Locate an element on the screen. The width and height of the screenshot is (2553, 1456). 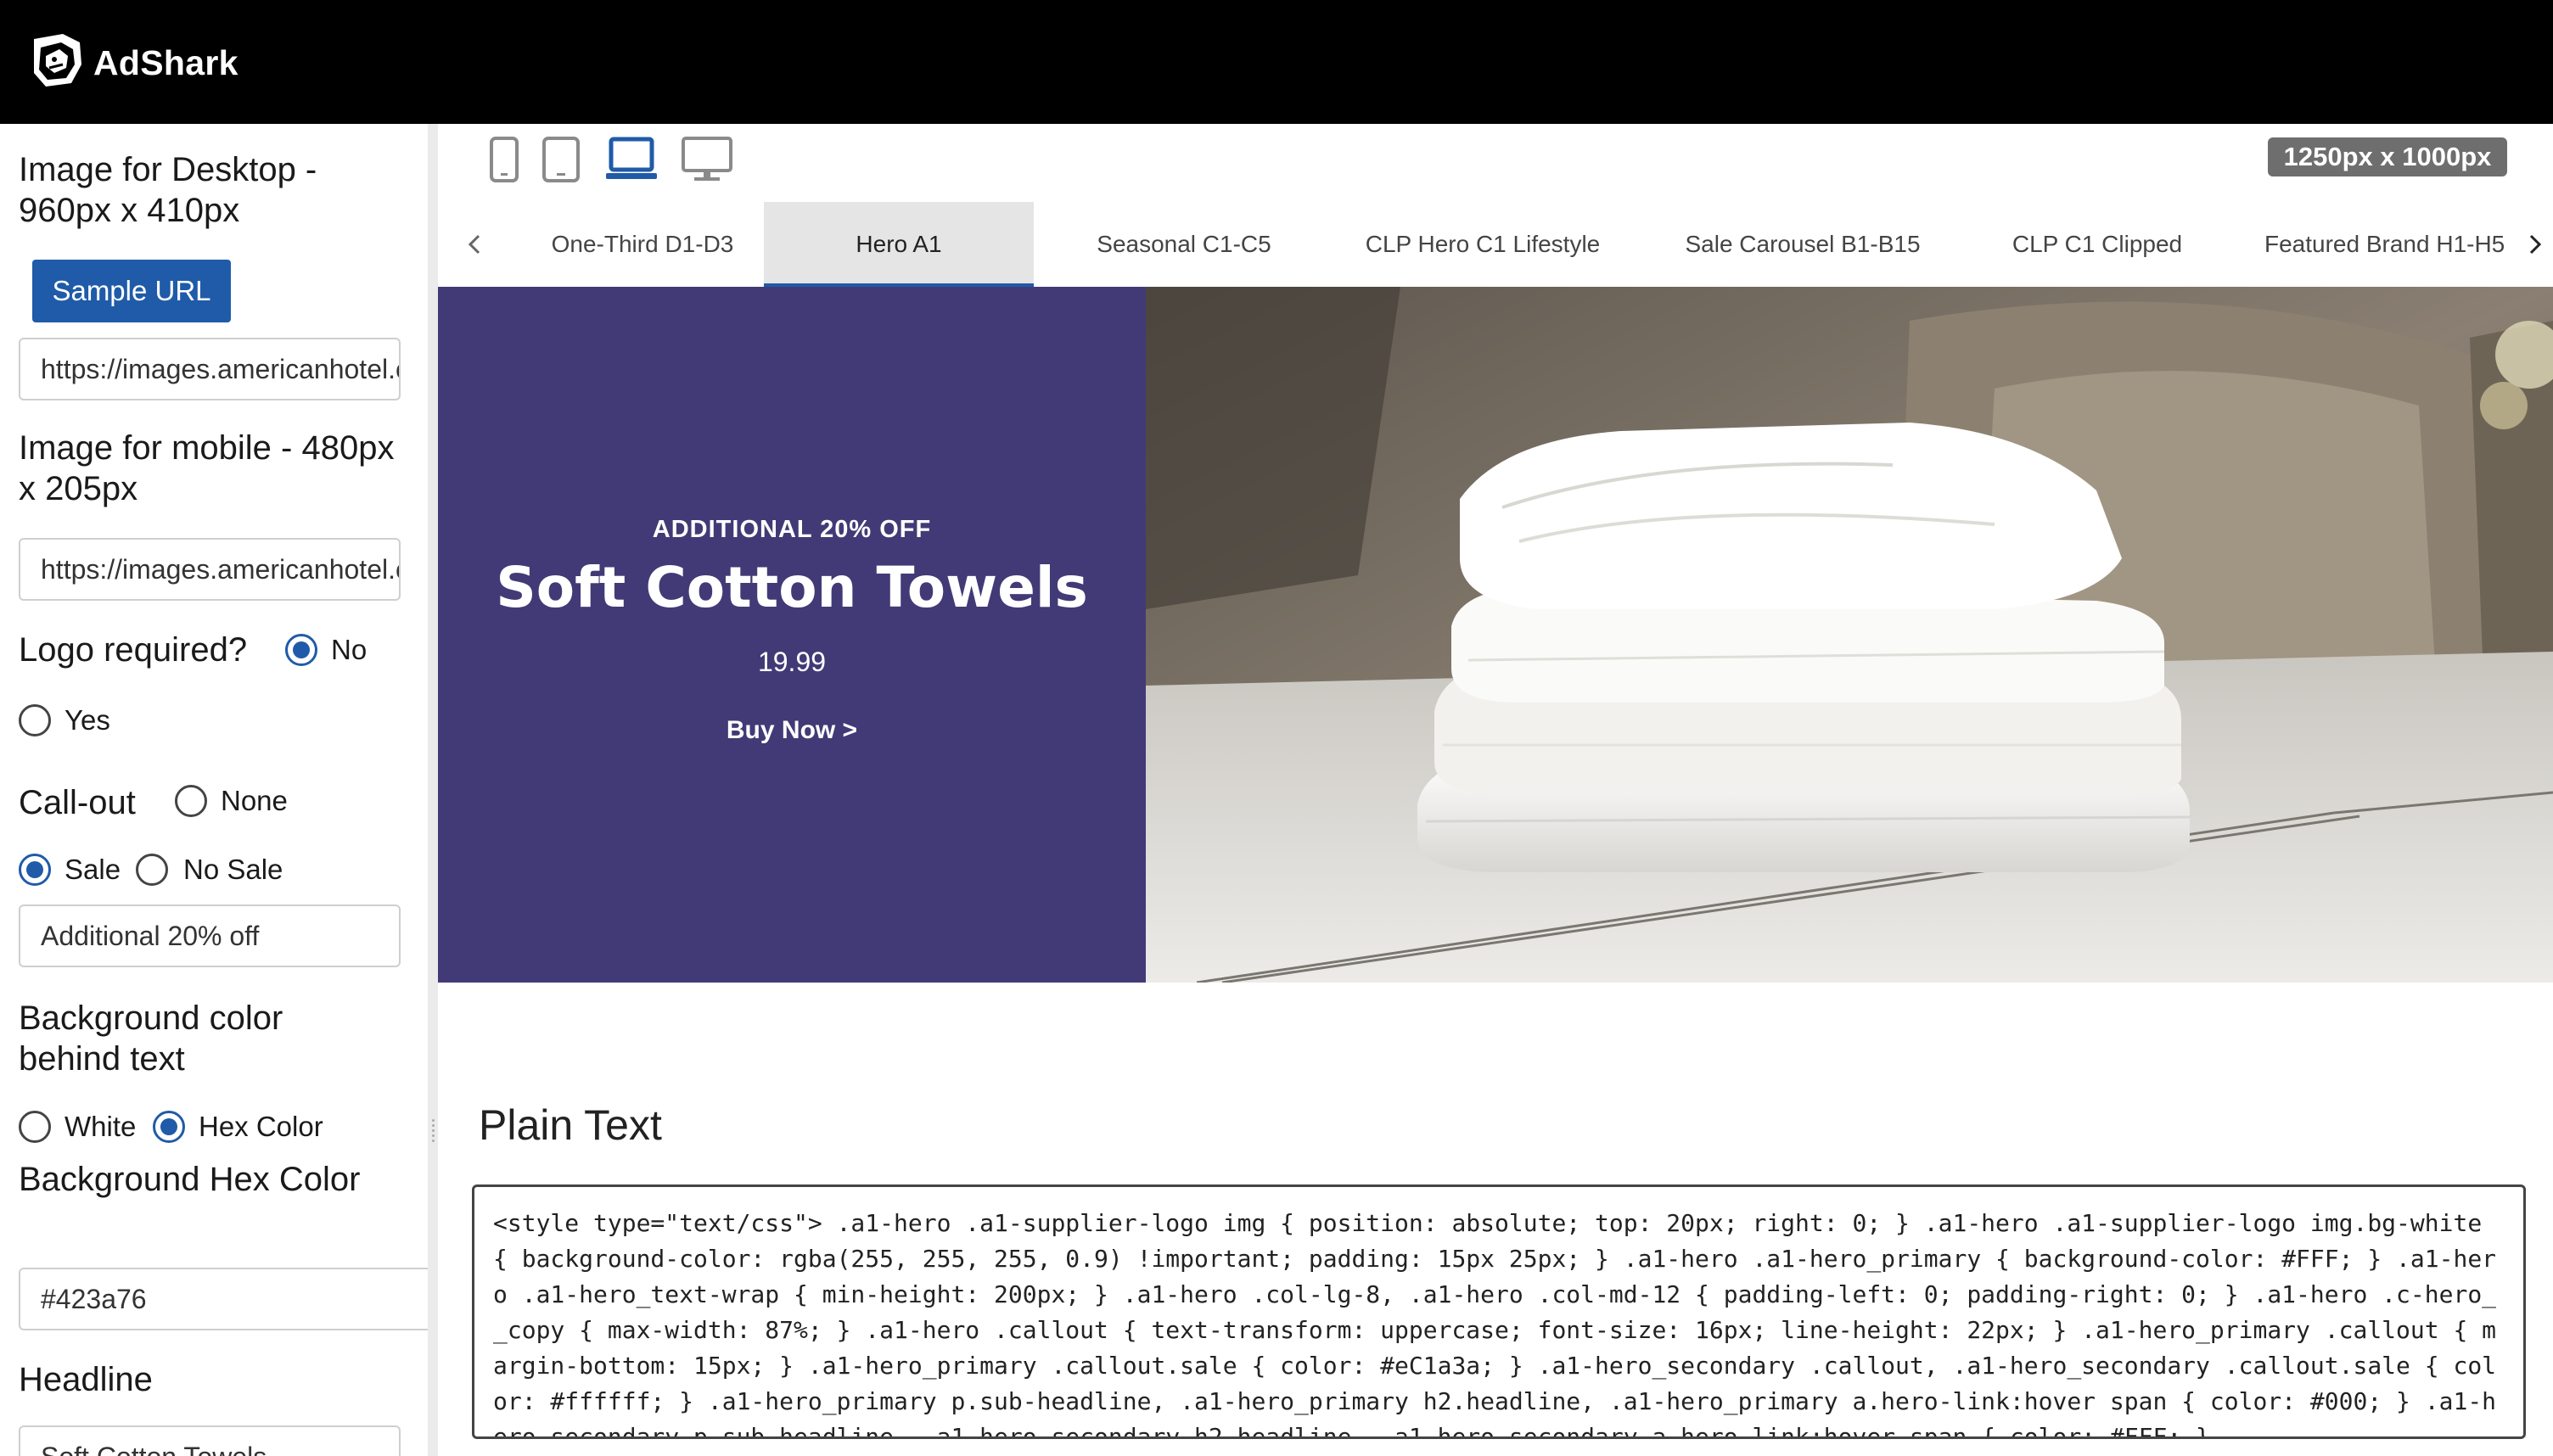
bg-hex-radio is located at coordinates (169, 1127).